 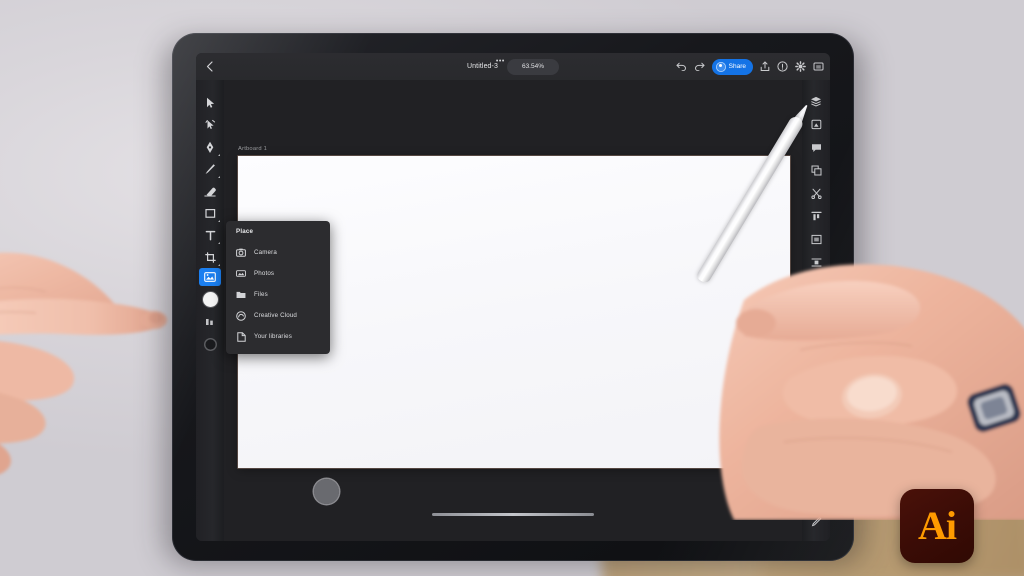 I want to click on settings-gear-icon, so click(x=800, y=66).